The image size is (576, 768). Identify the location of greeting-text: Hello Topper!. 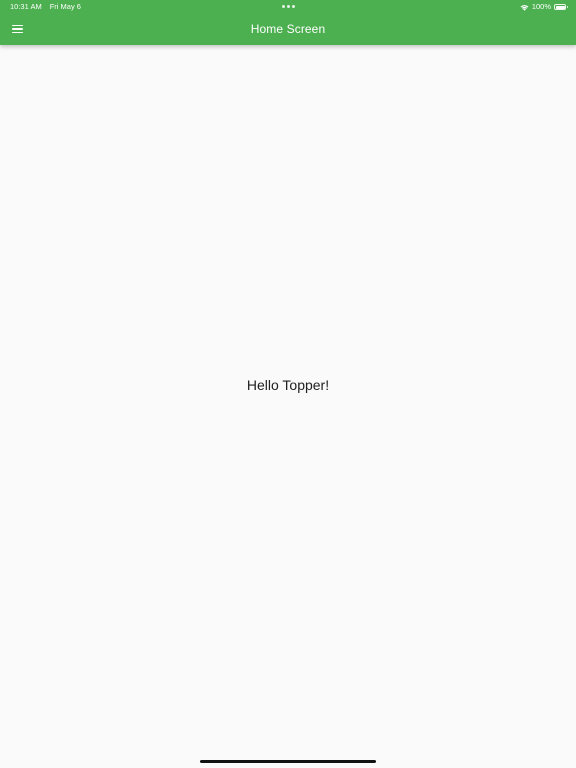
(288, 385).